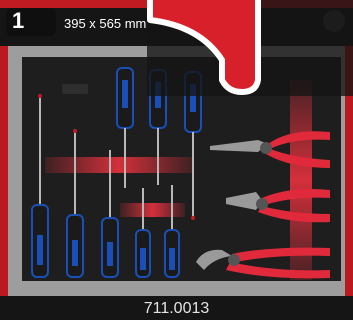 The image size is (353, 320). Describe the element at coordinates (176, 308) in the screenshot. I see `article-number: 711.0013` at that location.